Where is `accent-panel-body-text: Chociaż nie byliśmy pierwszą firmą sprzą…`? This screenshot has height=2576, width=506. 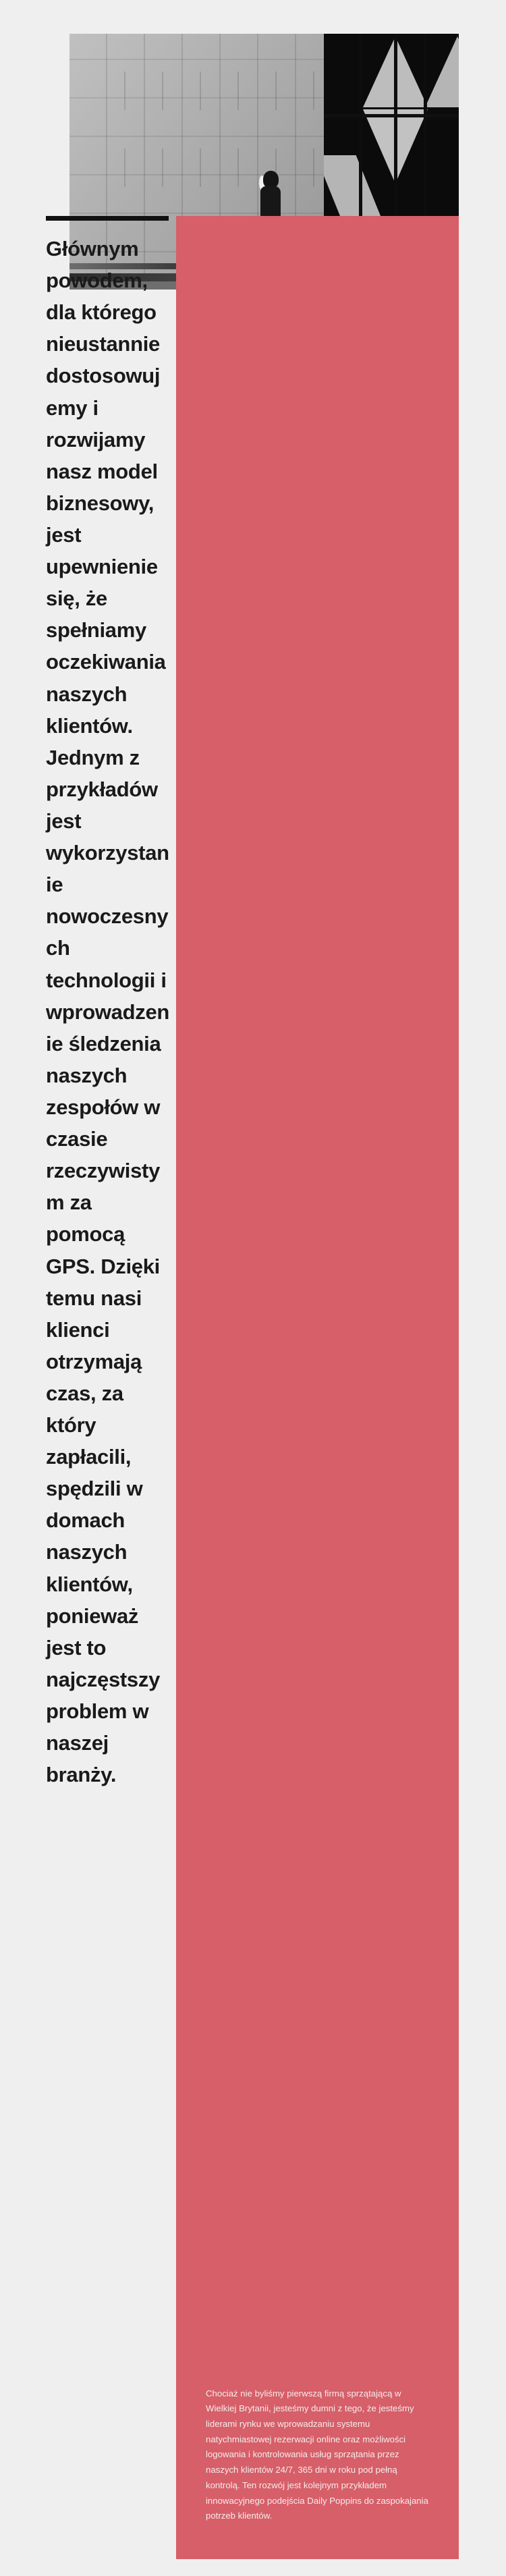
accent-panel-body-text: Chociaż nie byliśmy pierwszą firmą sprzą… is located at coordinates (317, 2454).